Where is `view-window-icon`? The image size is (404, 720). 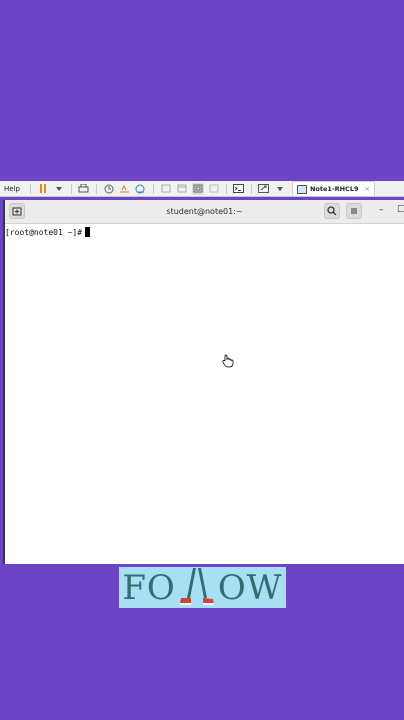
view-window-icon is located at coordinates (182, 189).